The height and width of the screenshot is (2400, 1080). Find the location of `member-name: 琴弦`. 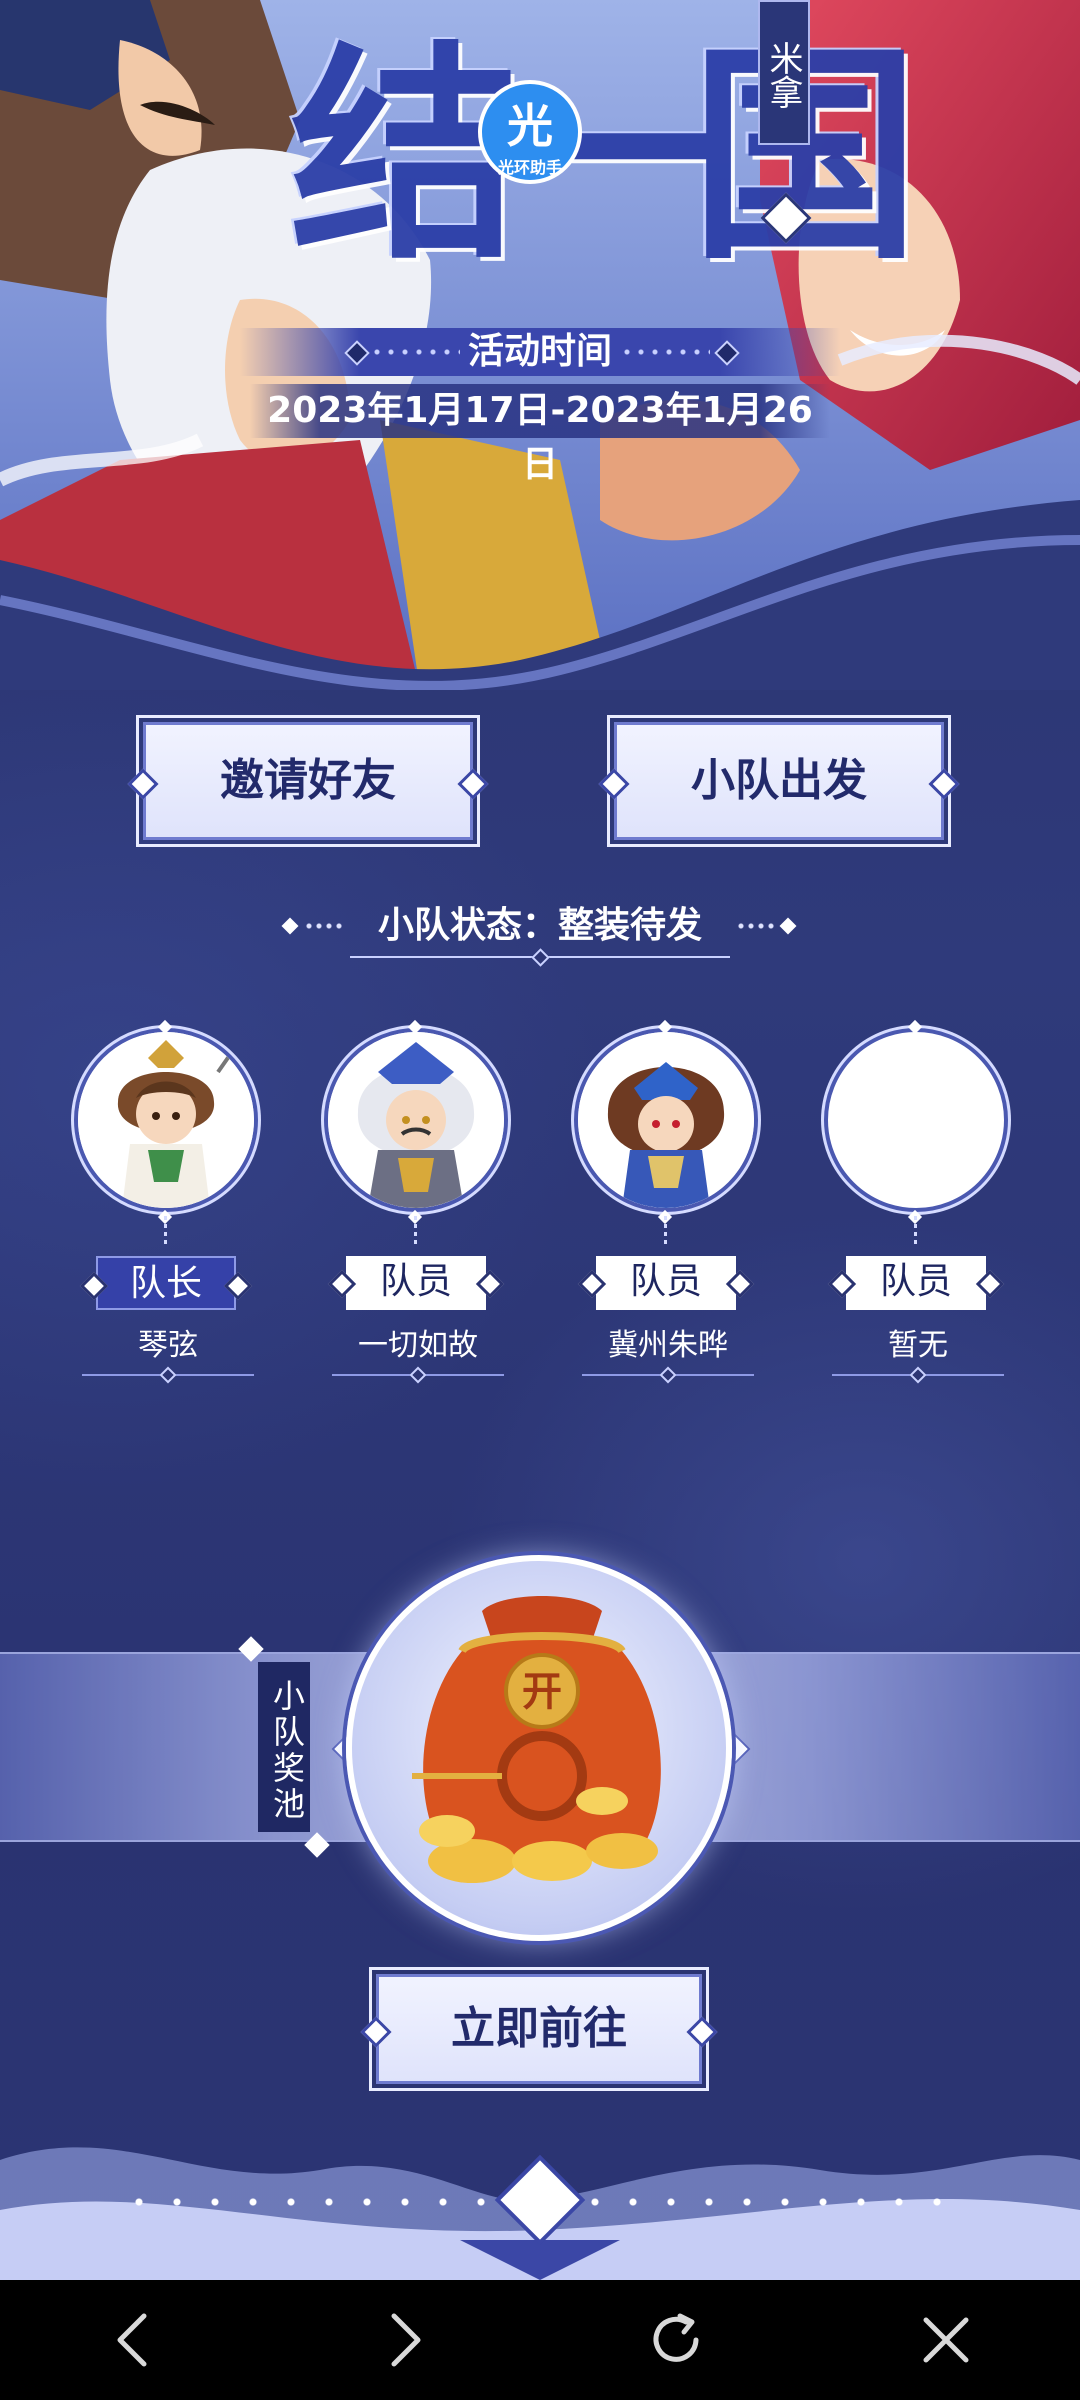

member-name: 琴弦 is located at coordinates (168, 1345).